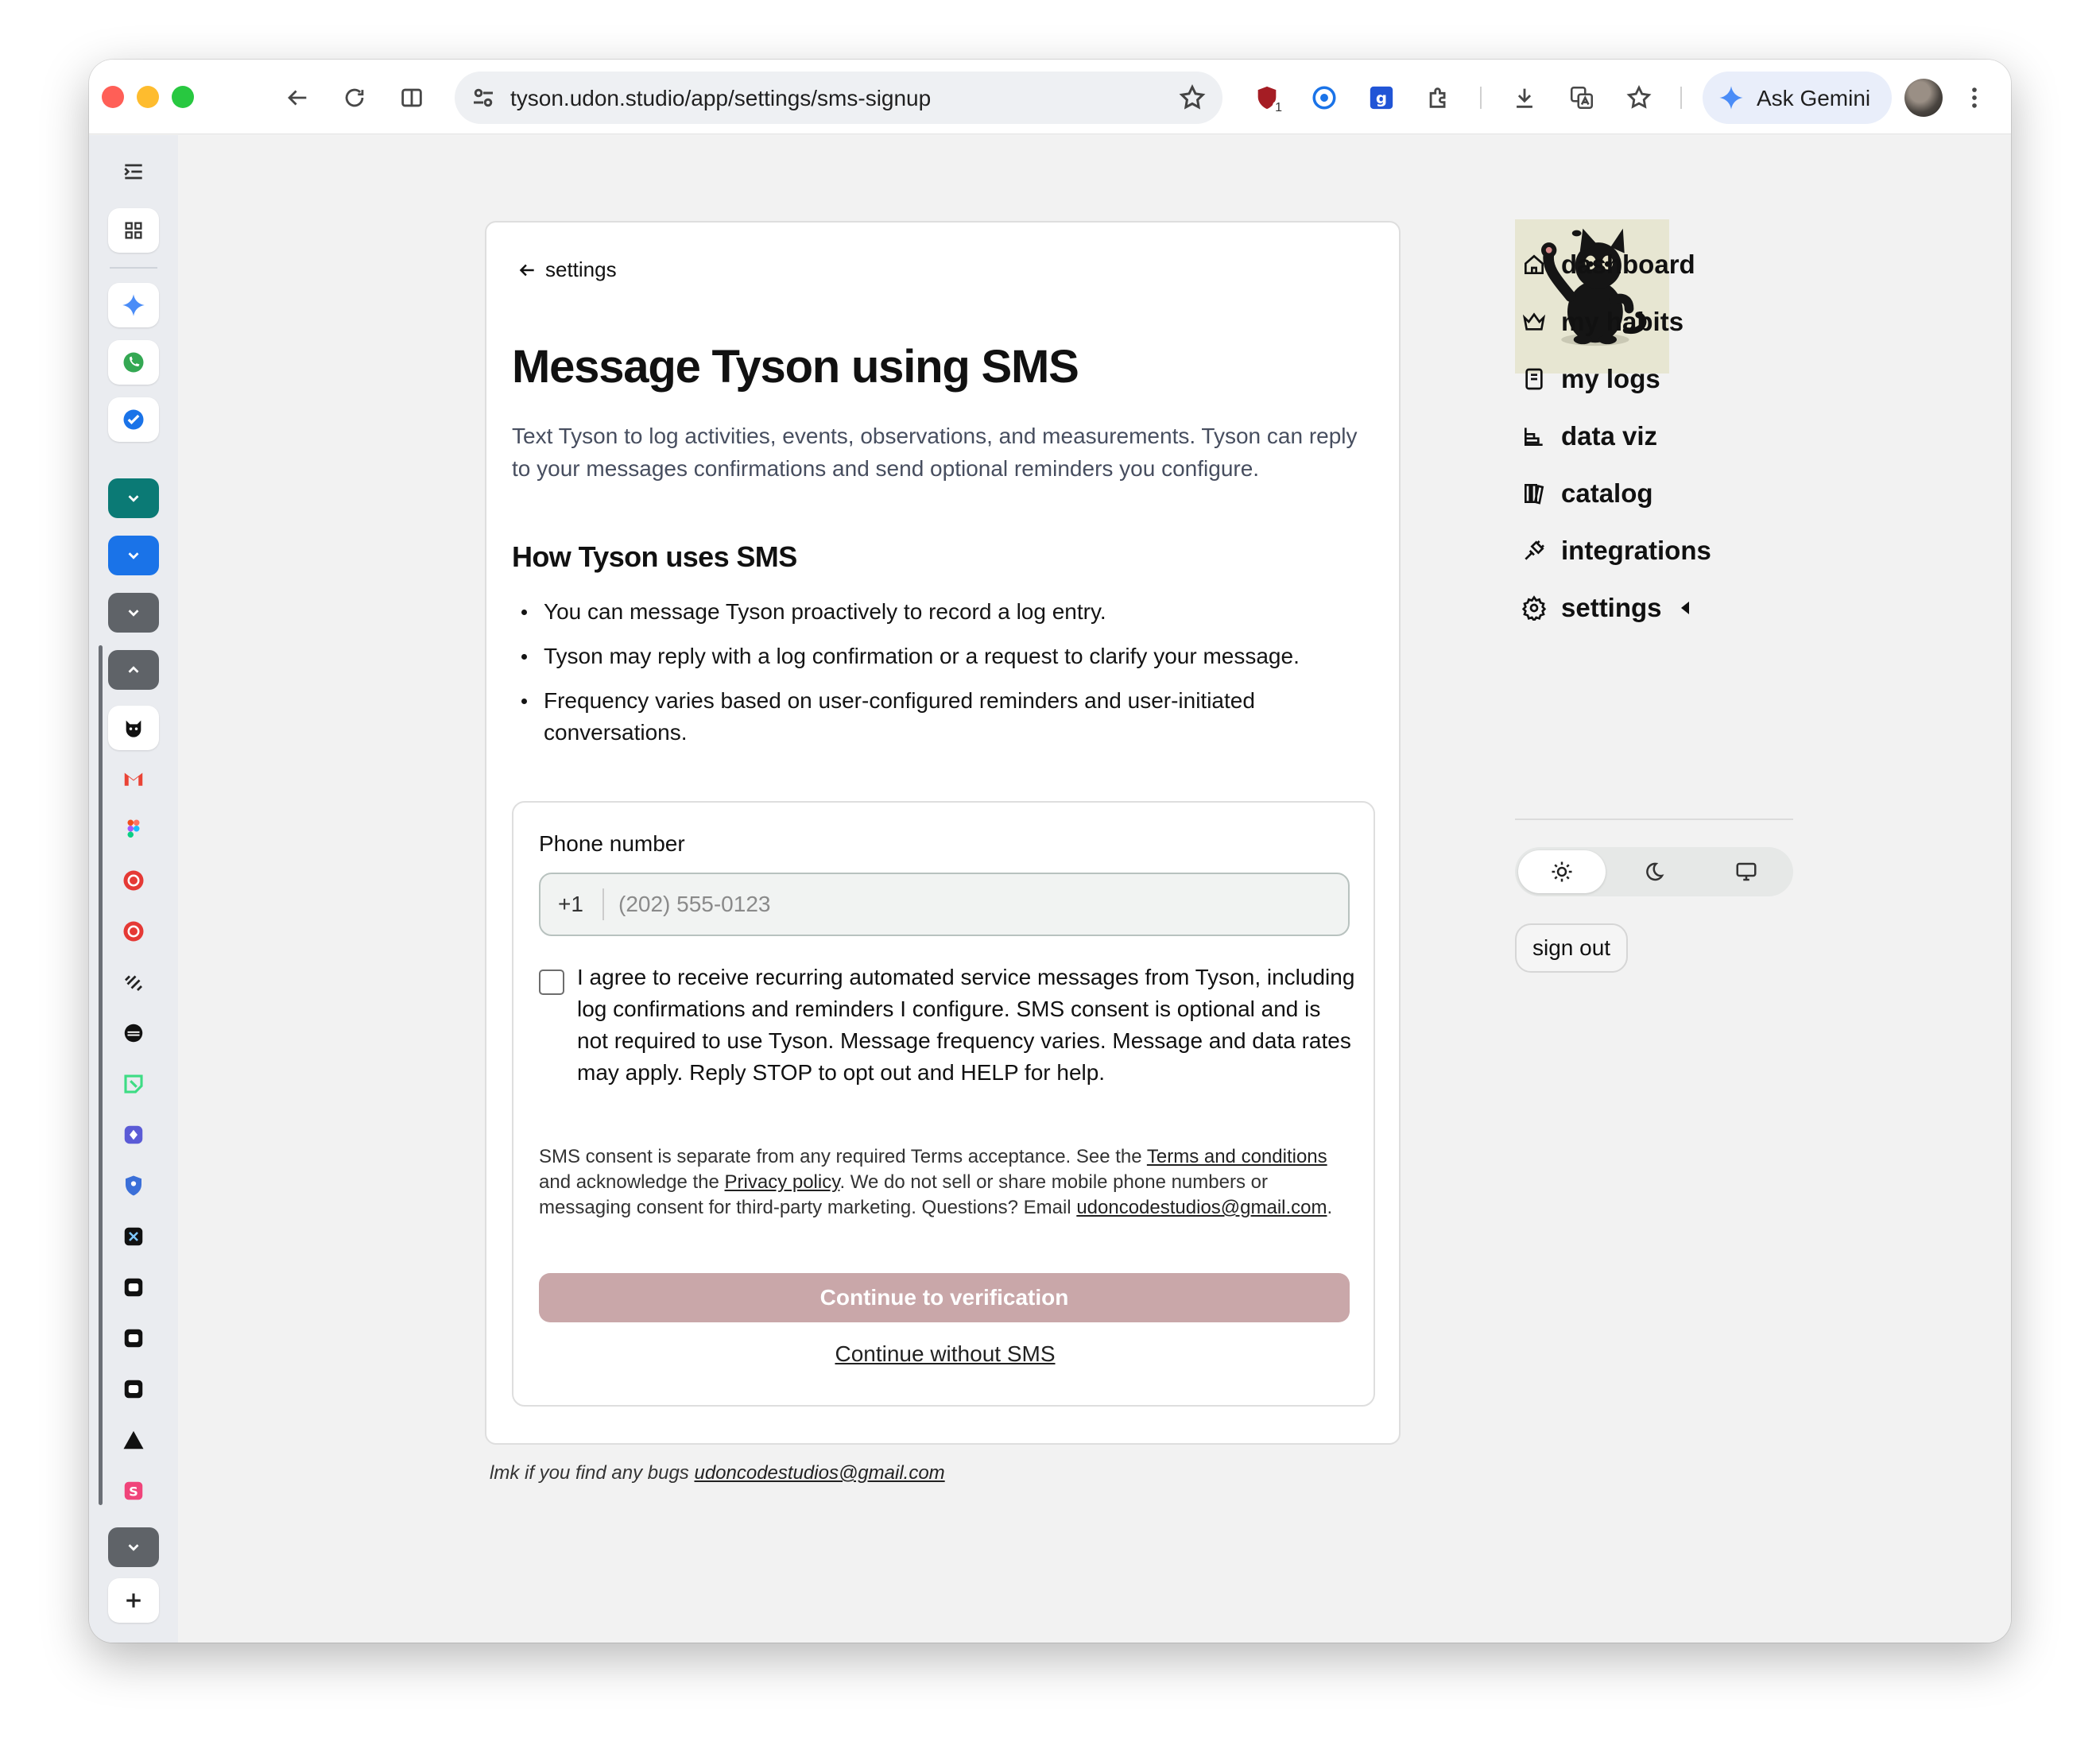 This screenshot has height=1761, width=2100. Describe the element at coordinates (1605, 608) in the screenshot. I see `nav-settings: settings` at that location.